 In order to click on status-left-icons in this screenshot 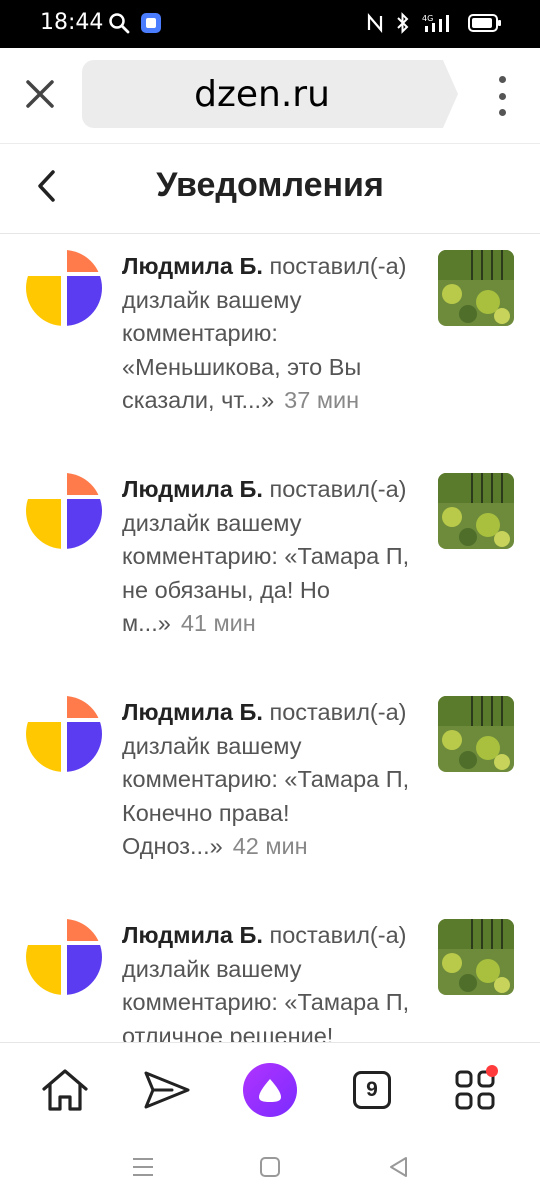, I will do `click(135, 23)`.